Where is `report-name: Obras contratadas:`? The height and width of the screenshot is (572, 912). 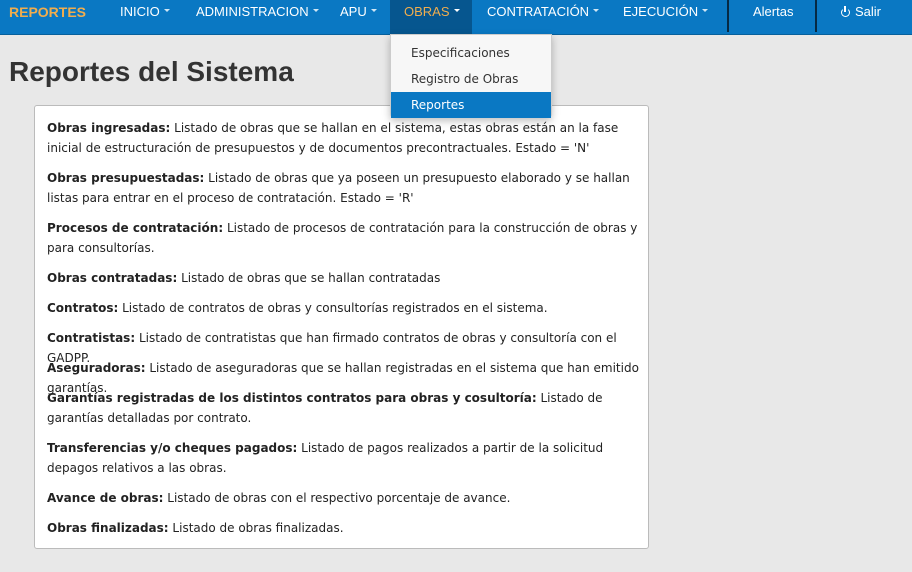
report-name: Obras contratadas: is located at coordinates (112, 278).